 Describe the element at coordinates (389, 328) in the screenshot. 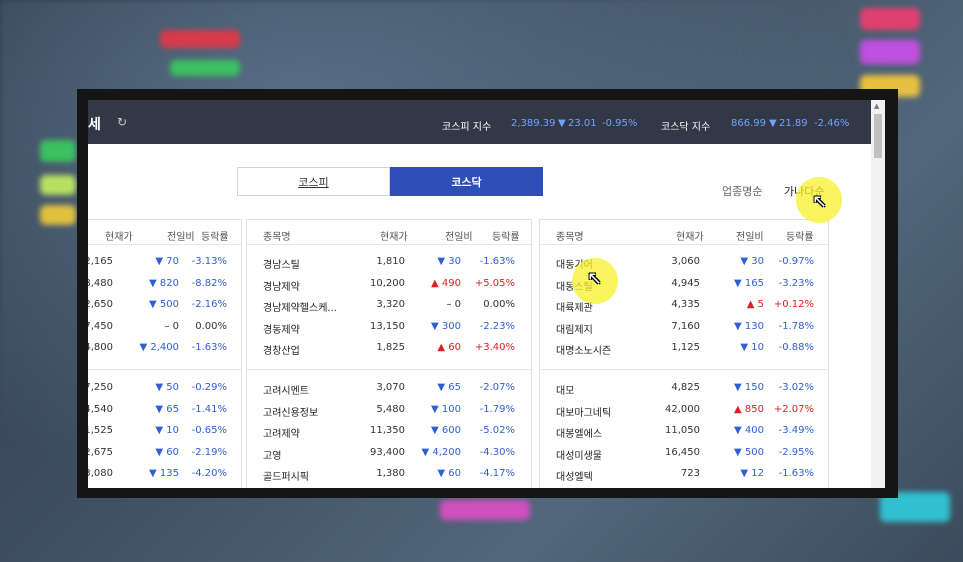

I see `table-row: 경동제약 13,150 ▼ 300 -2.23%` at that location.